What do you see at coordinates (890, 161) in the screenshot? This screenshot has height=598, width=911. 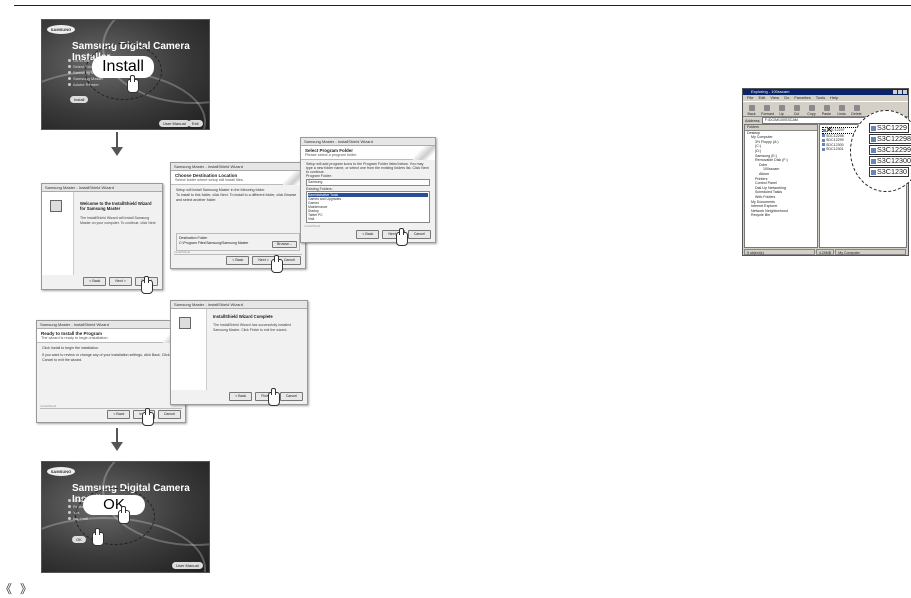 I see `zoomed-file-item: S3C12300` at bounding box center [890, 161].